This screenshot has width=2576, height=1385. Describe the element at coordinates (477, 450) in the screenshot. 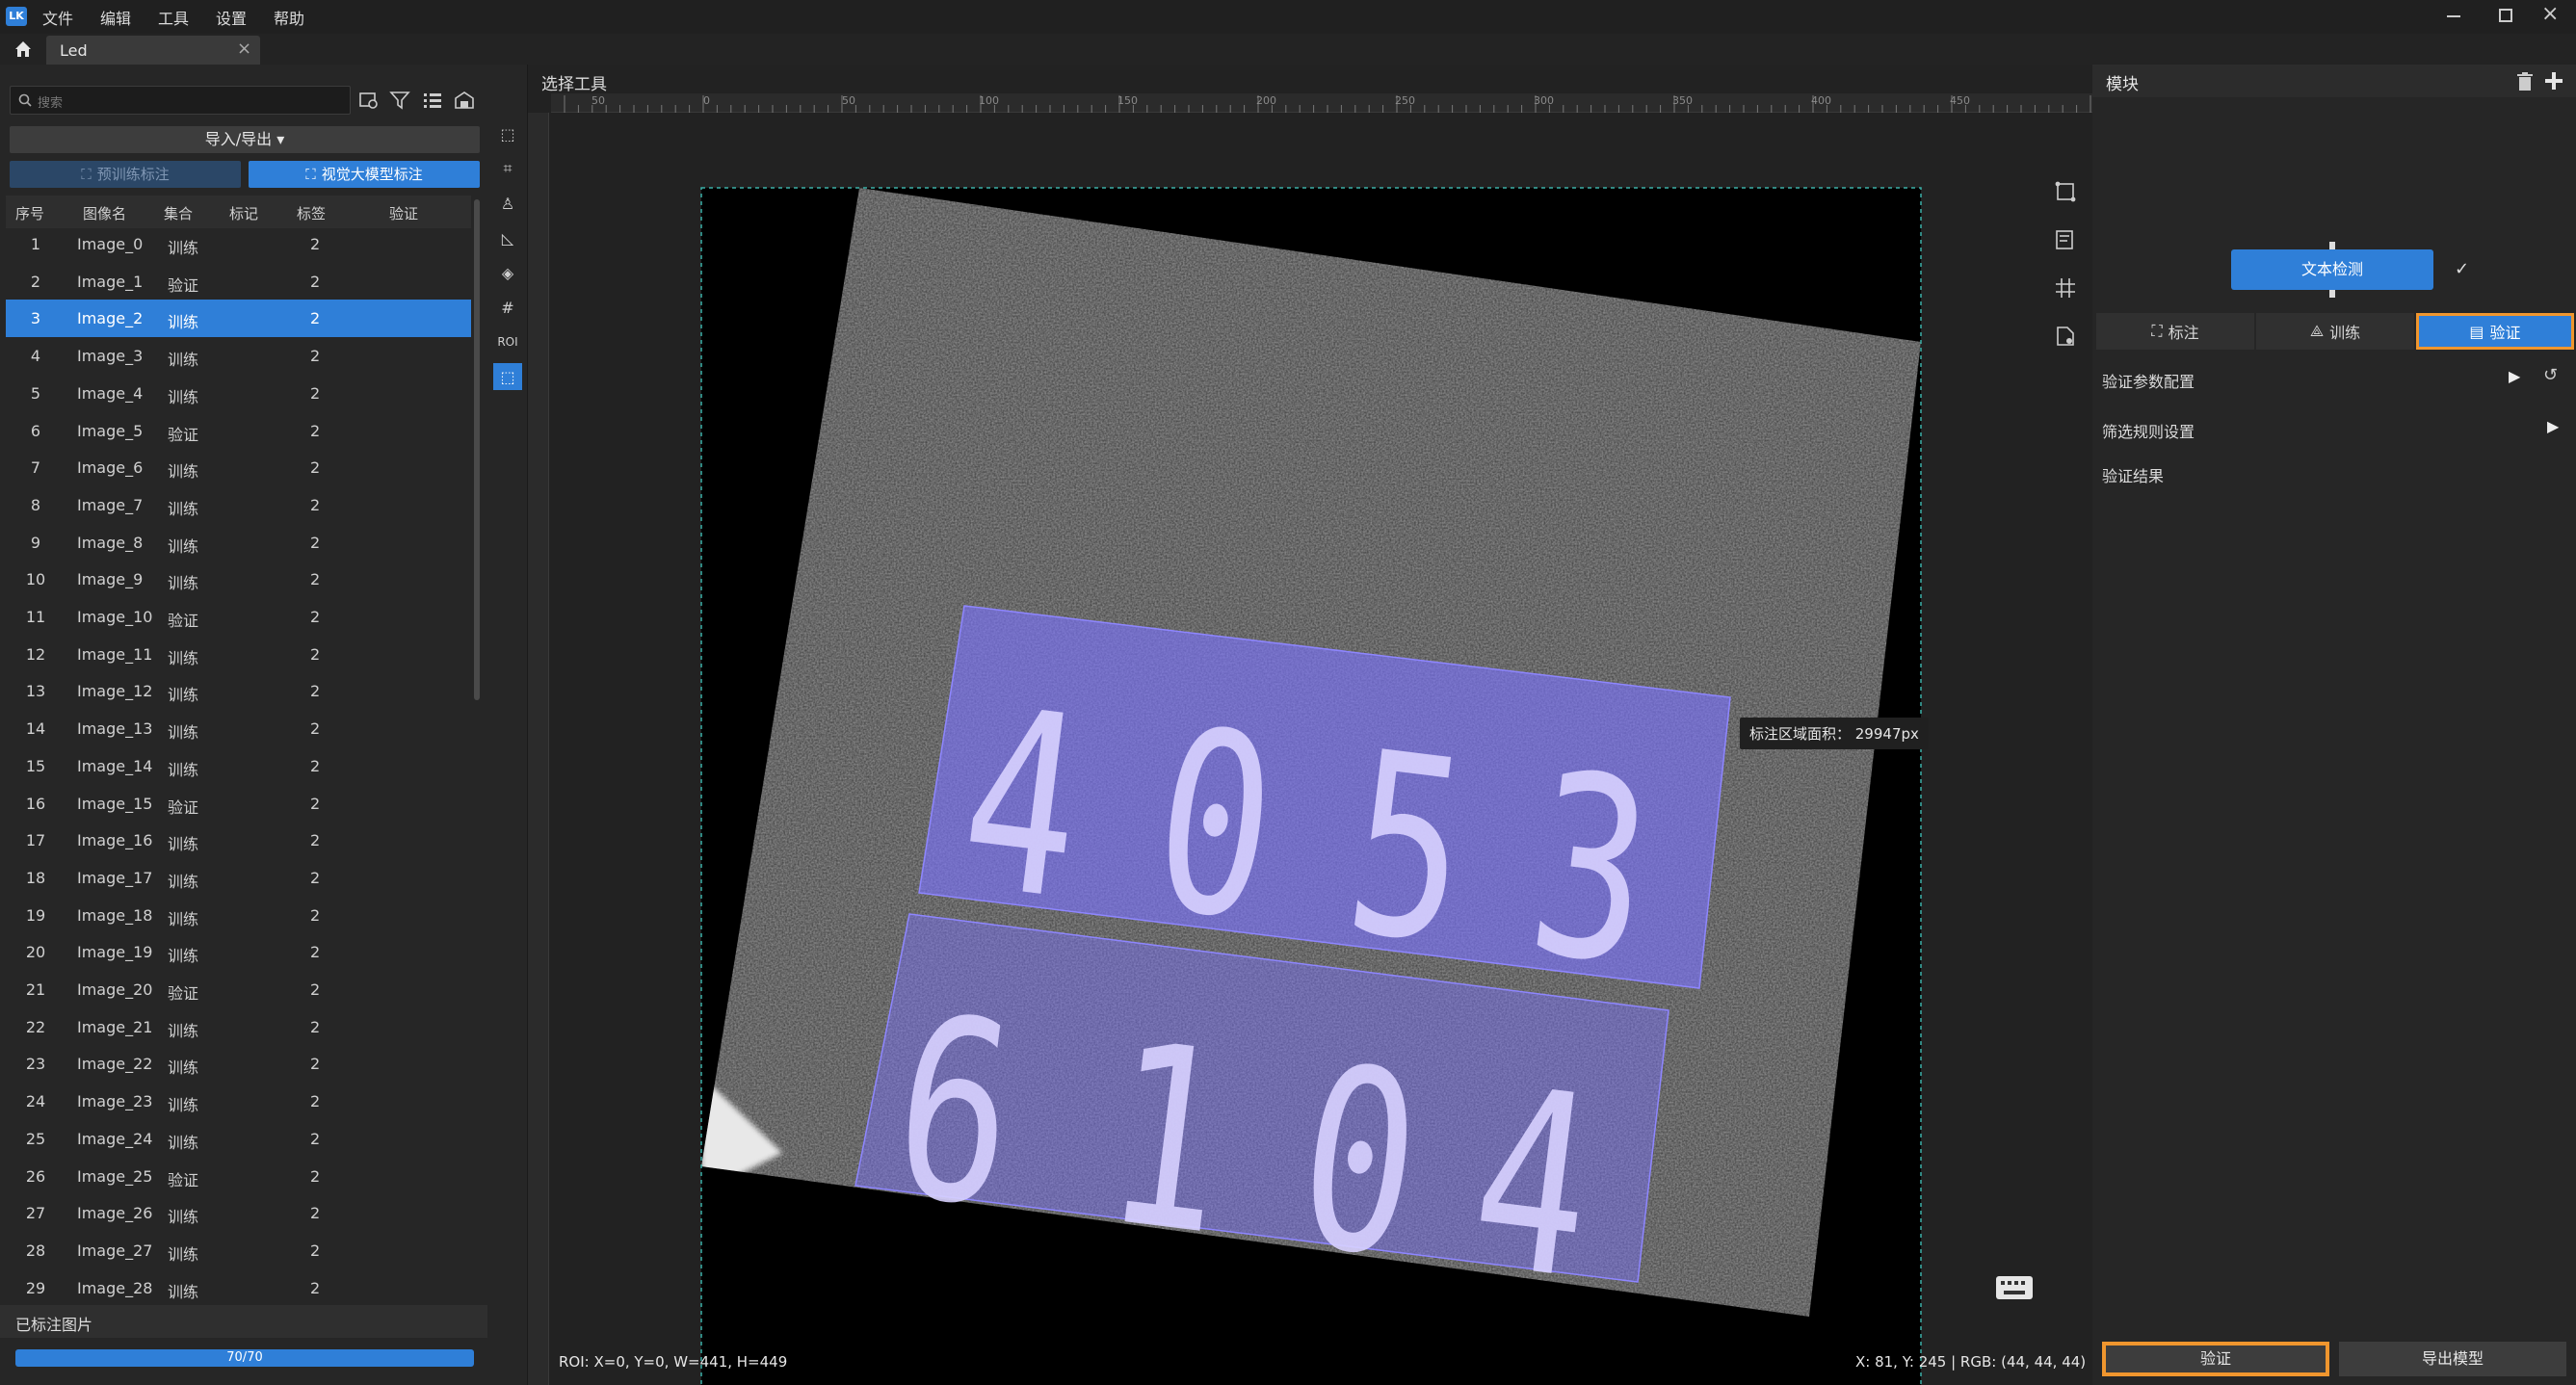

I see `list-scrollbar` at that location.